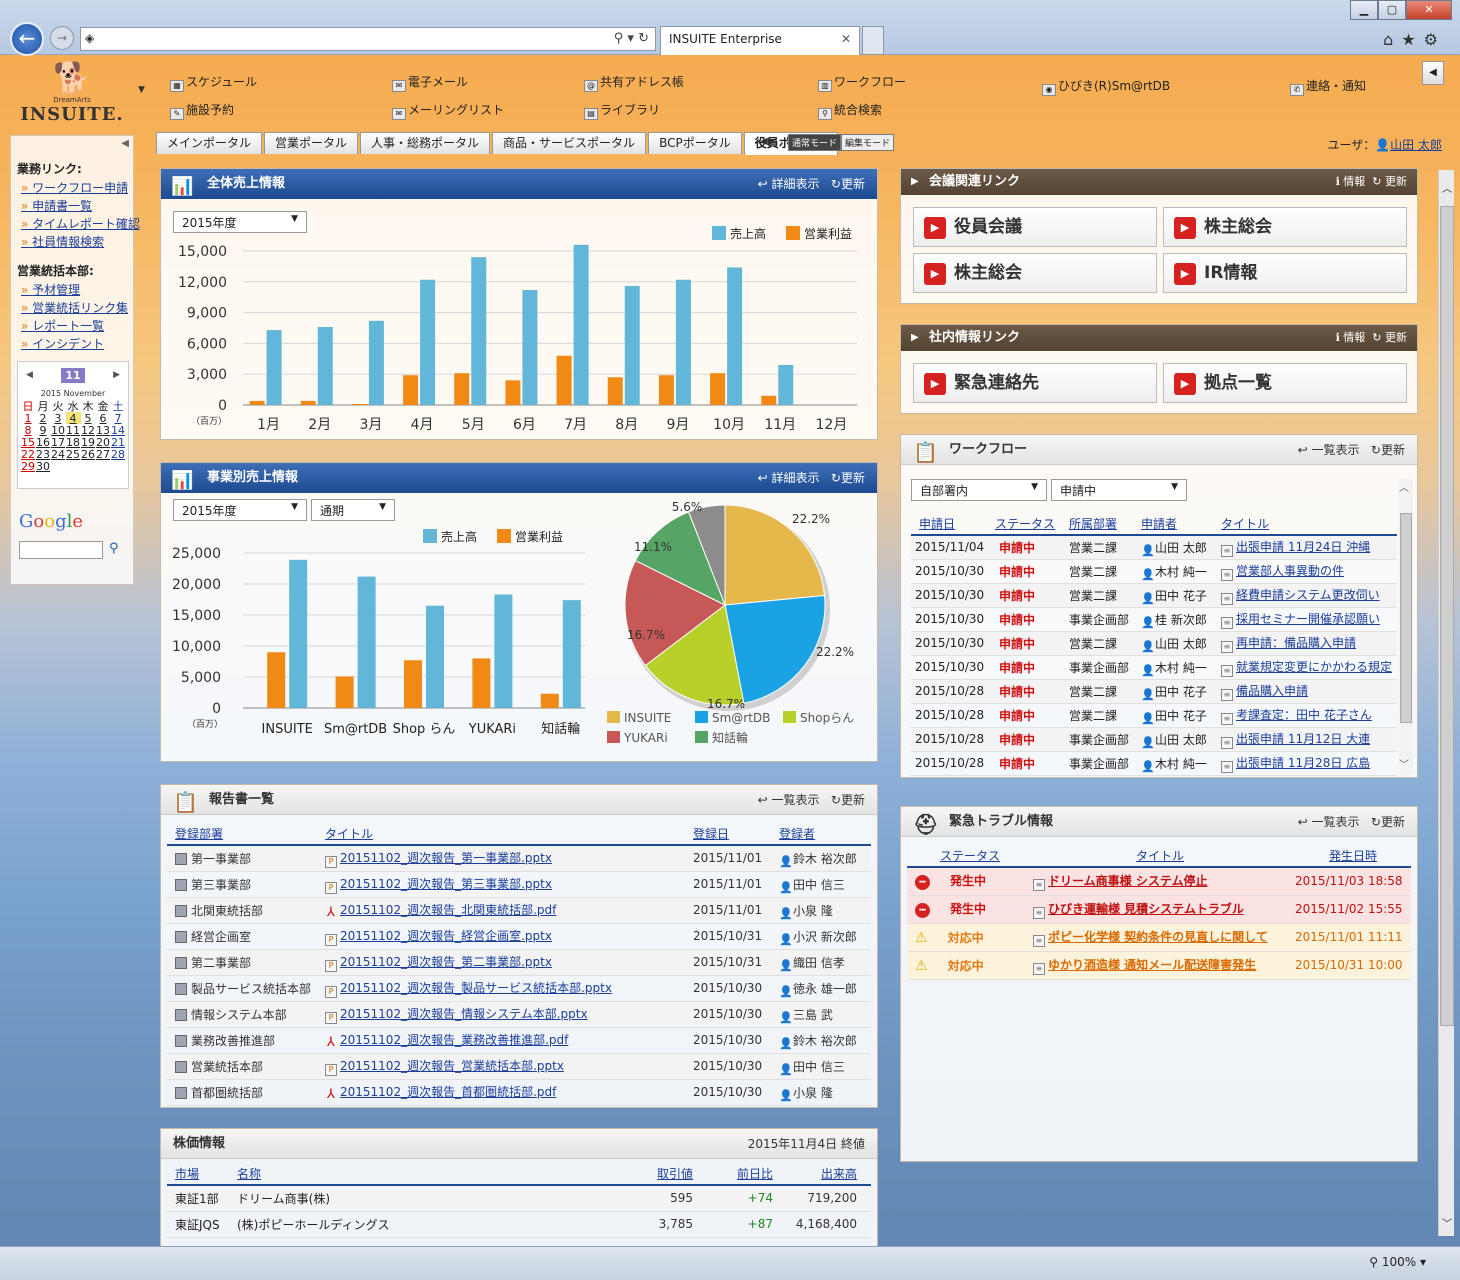  Describe the element at coordinates (448, 110) in the screenshot. I see `menu-mailing-list: ✉ メーリングリスト` at that location.